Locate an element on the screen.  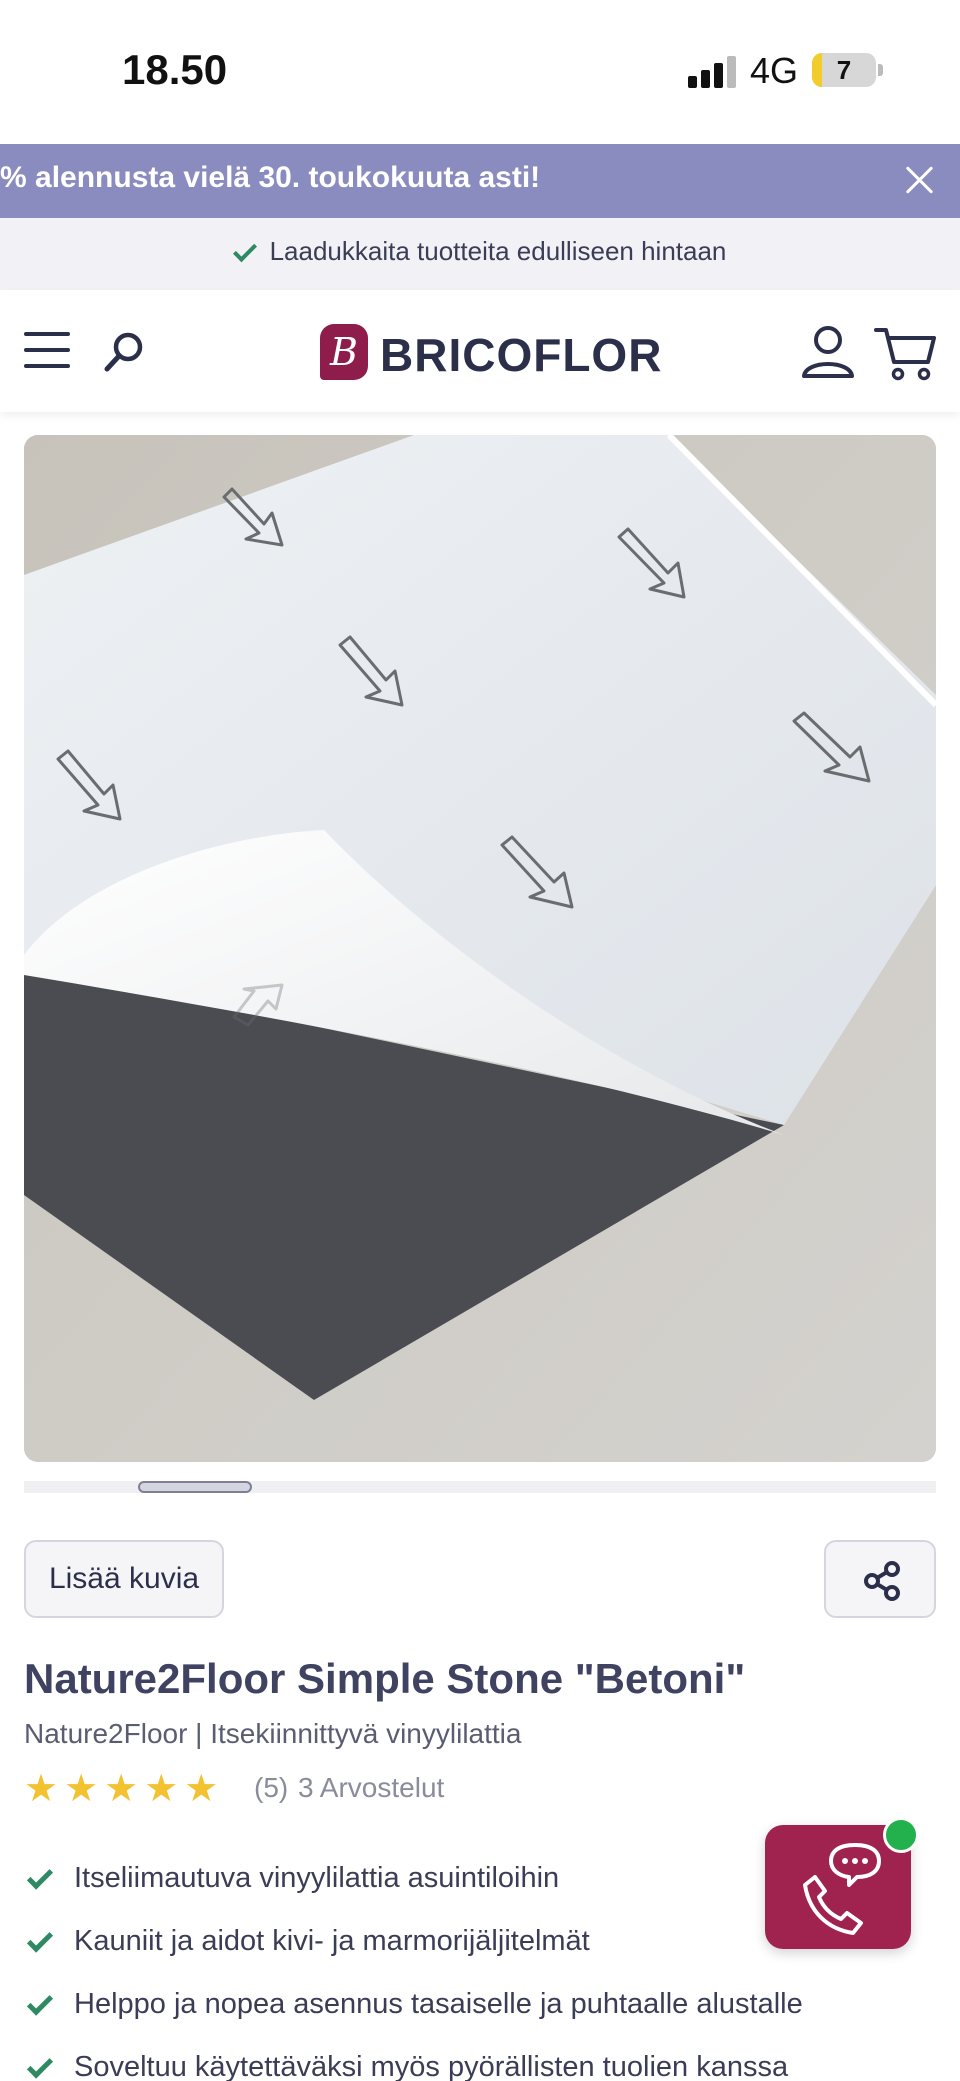
status-bar: 18.50 4G 7 is located at coordinates (480, 72).